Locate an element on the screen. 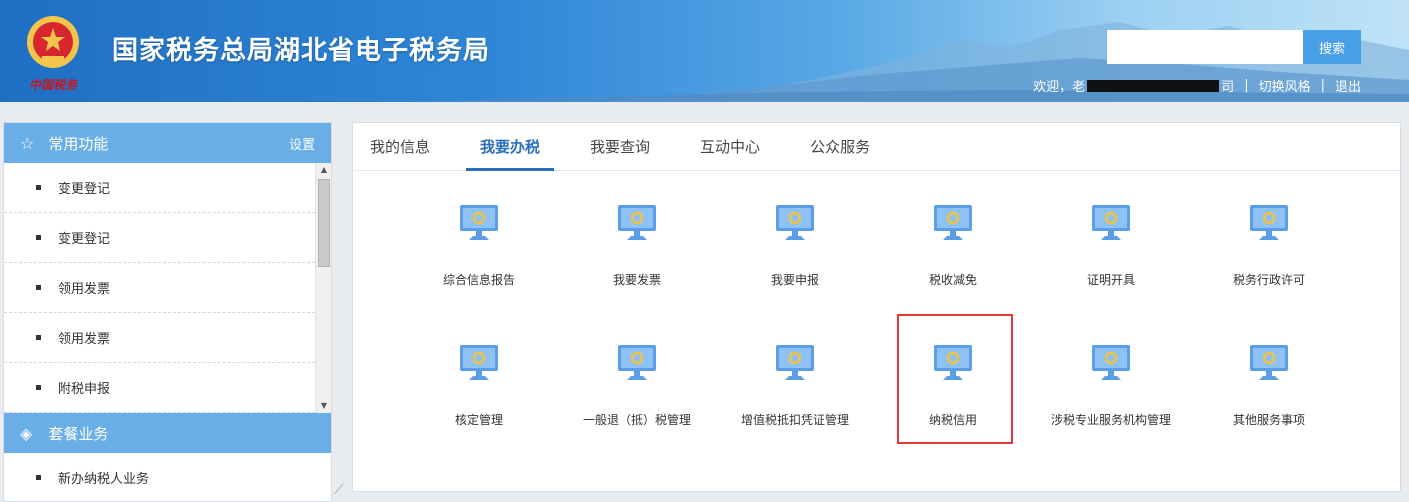 The width and height of the screenshot is (1409, 502). service-tile: 核定管理 is located at coordinates (479, 393).